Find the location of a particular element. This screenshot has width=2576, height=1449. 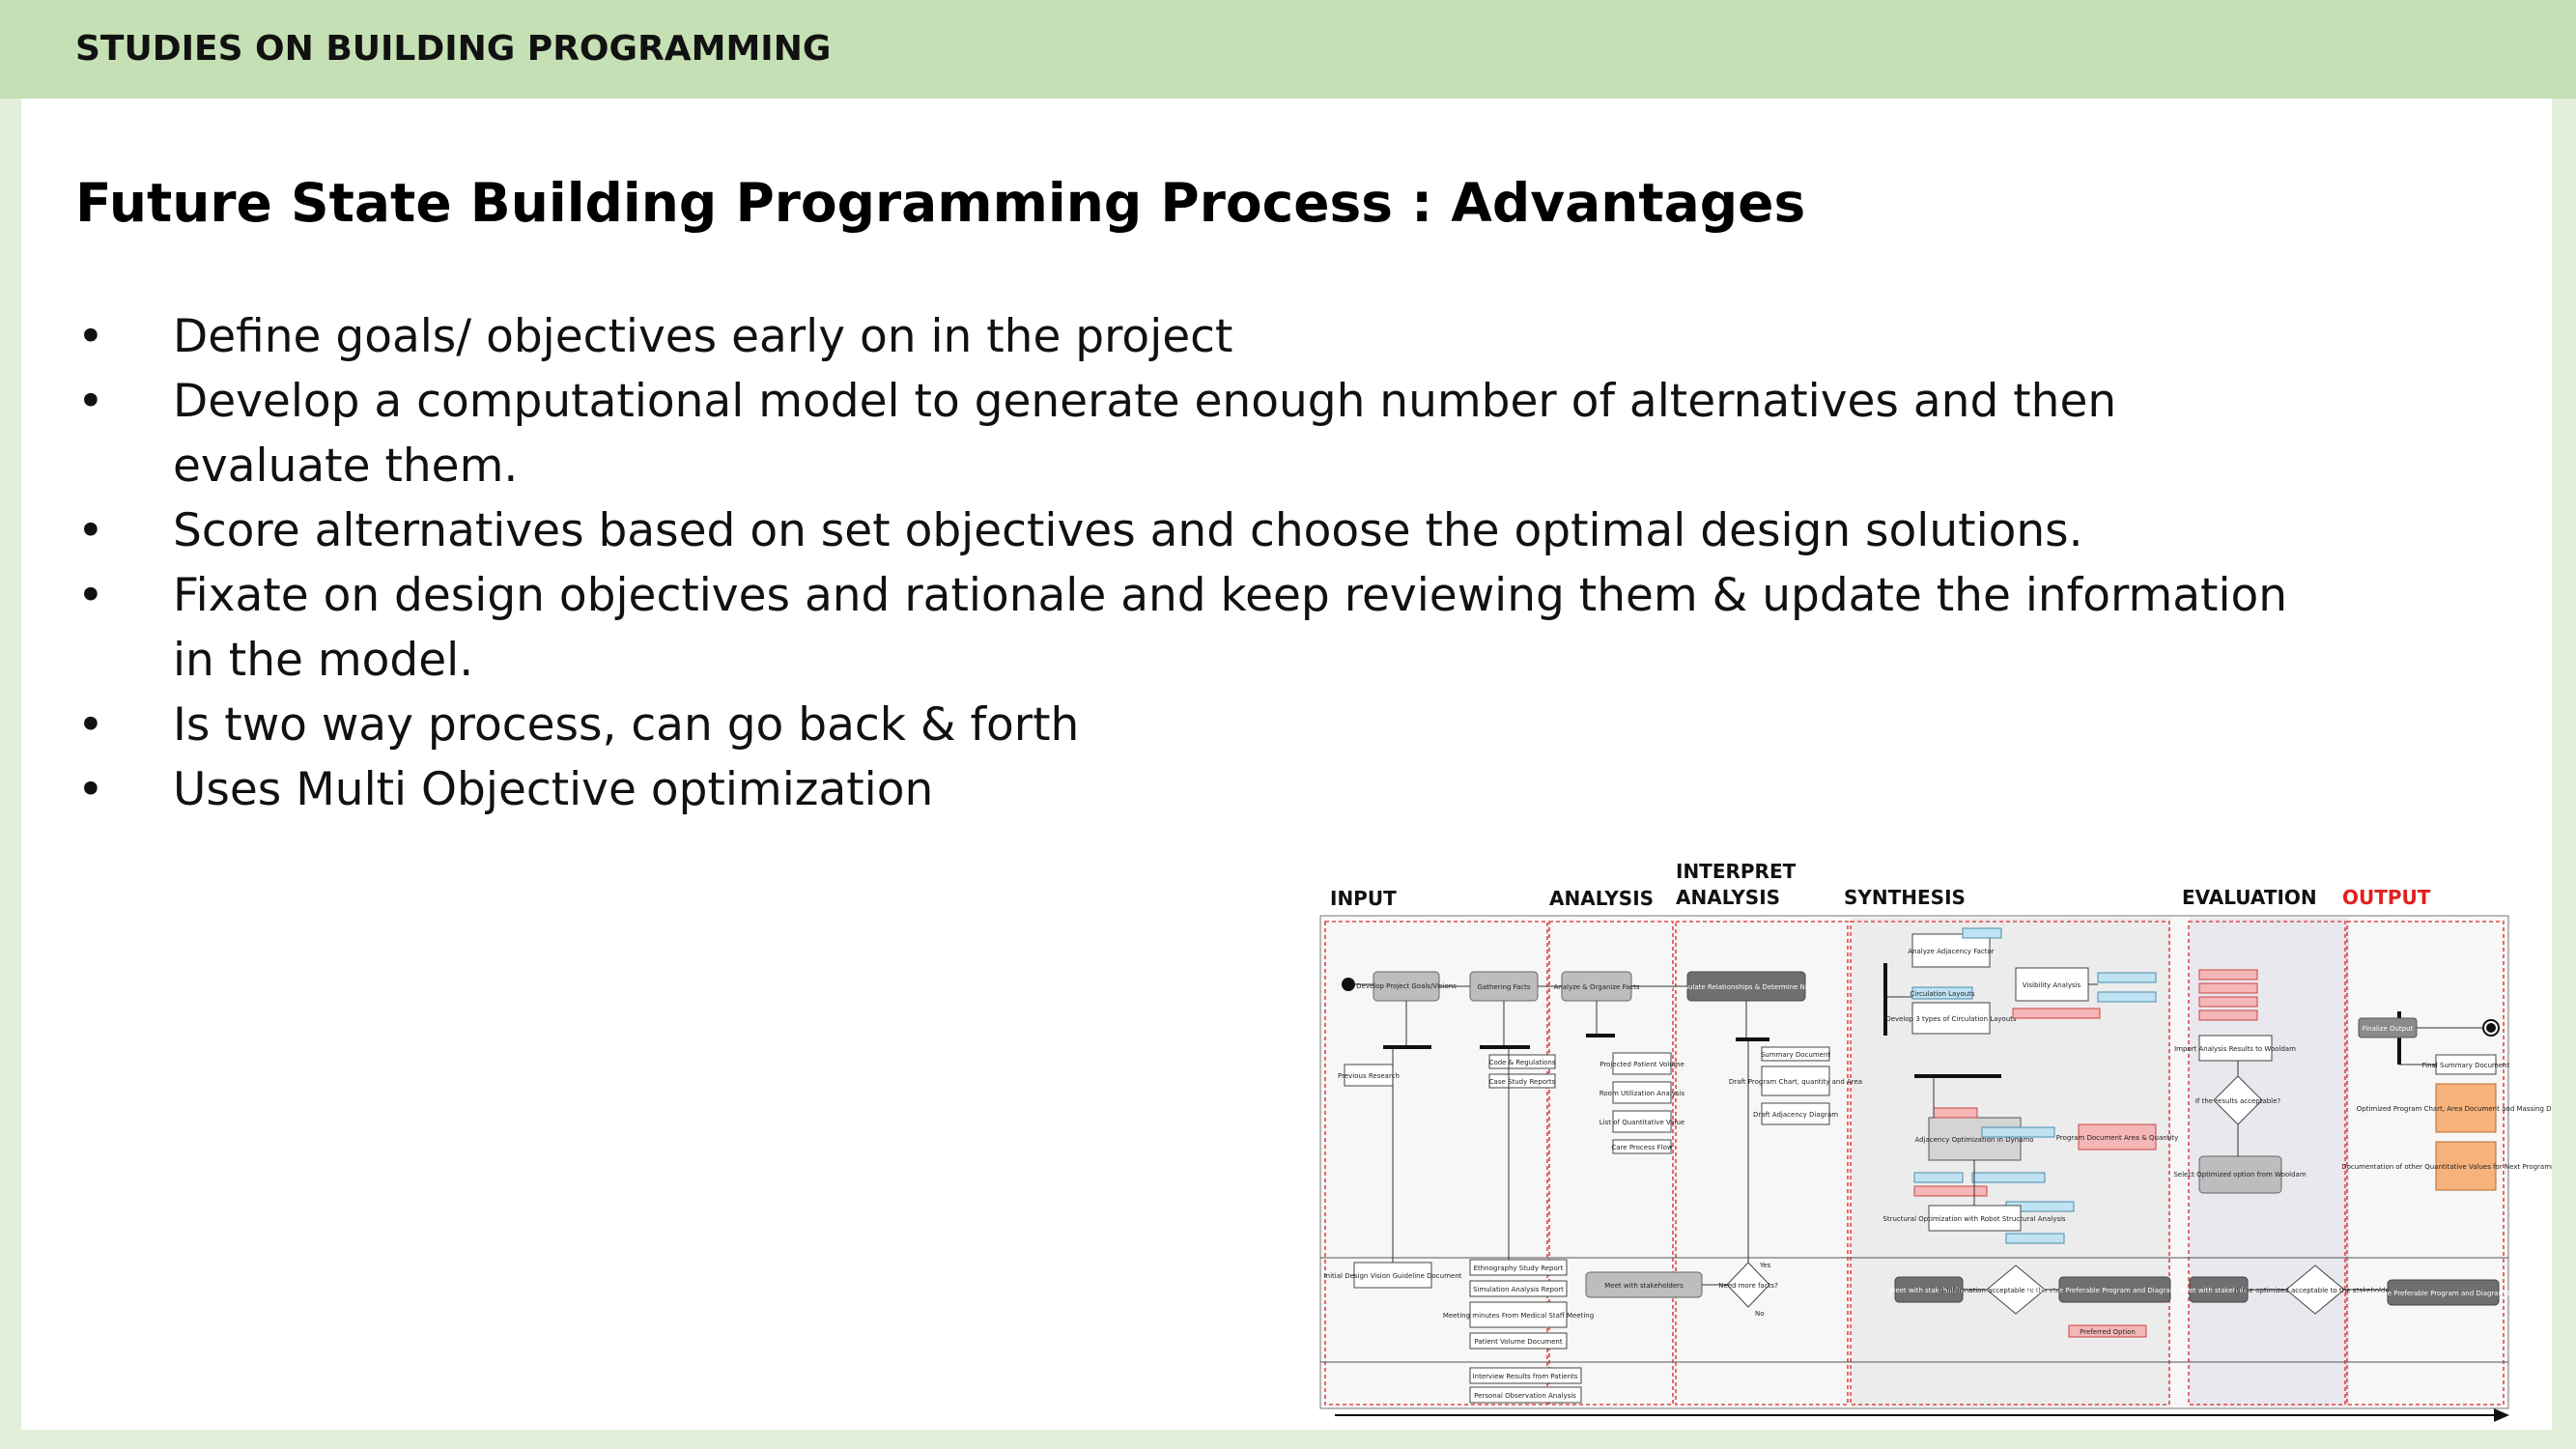

svg-text:Program Document Area & Quanti: Program Document Area & Quantity is located at coordinates (2117, 1138).